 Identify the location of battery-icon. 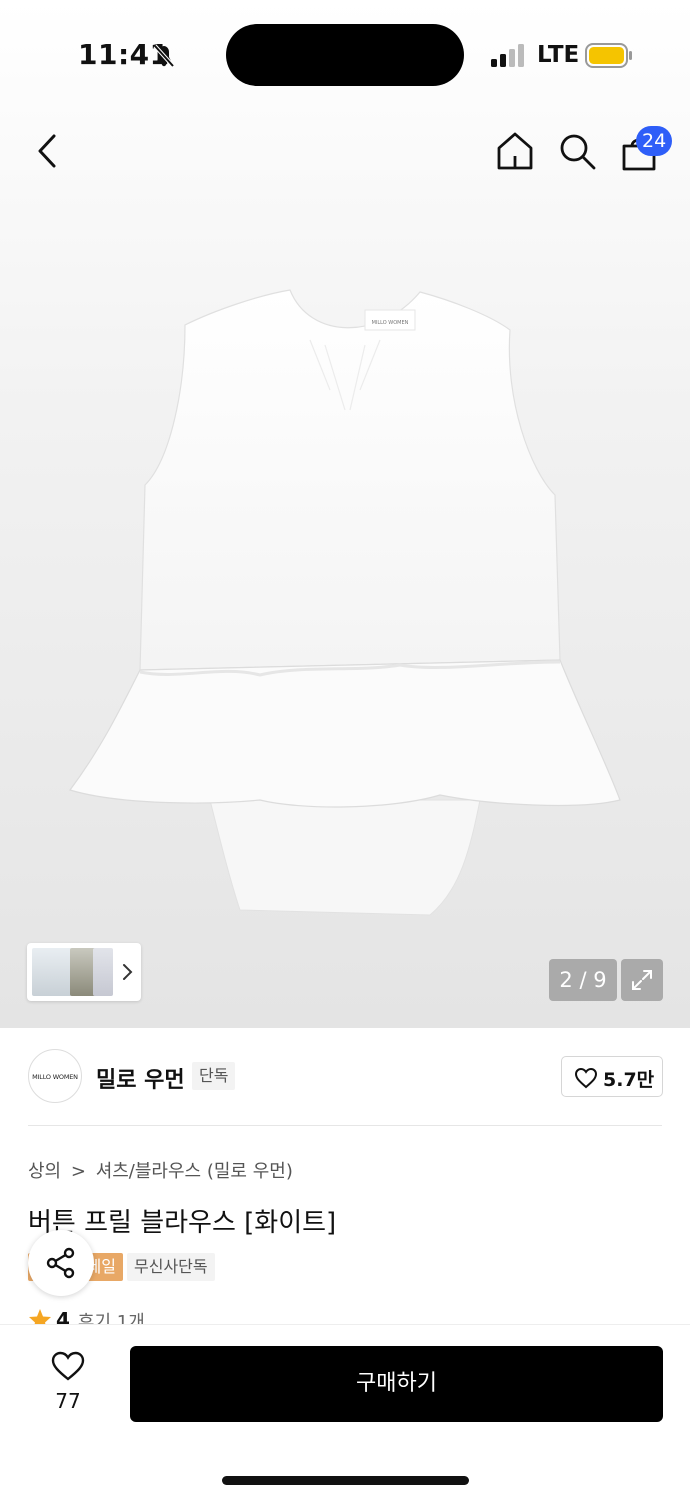
(608, 55).